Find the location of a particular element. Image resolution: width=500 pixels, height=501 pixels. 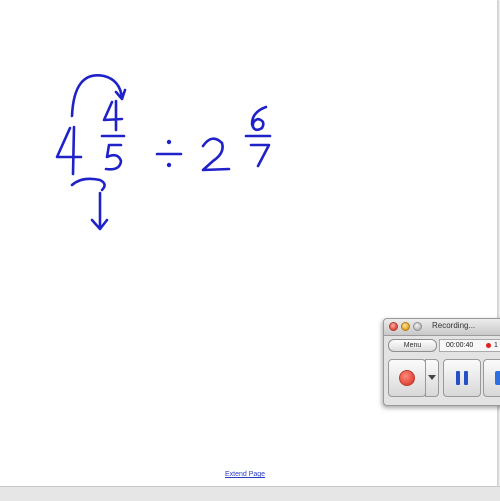

zoom-light-icon is located at coordinates (417, 326).